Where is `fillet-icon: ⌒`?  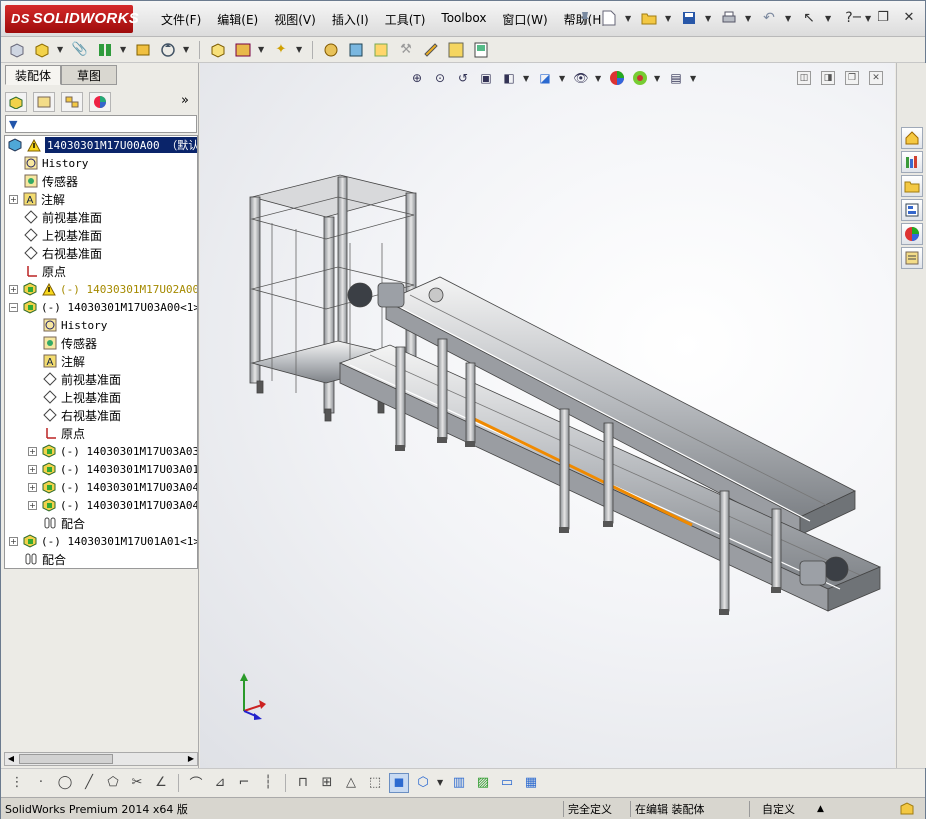
fillet-icon: ⌒ is located at coordinates (196, 783).